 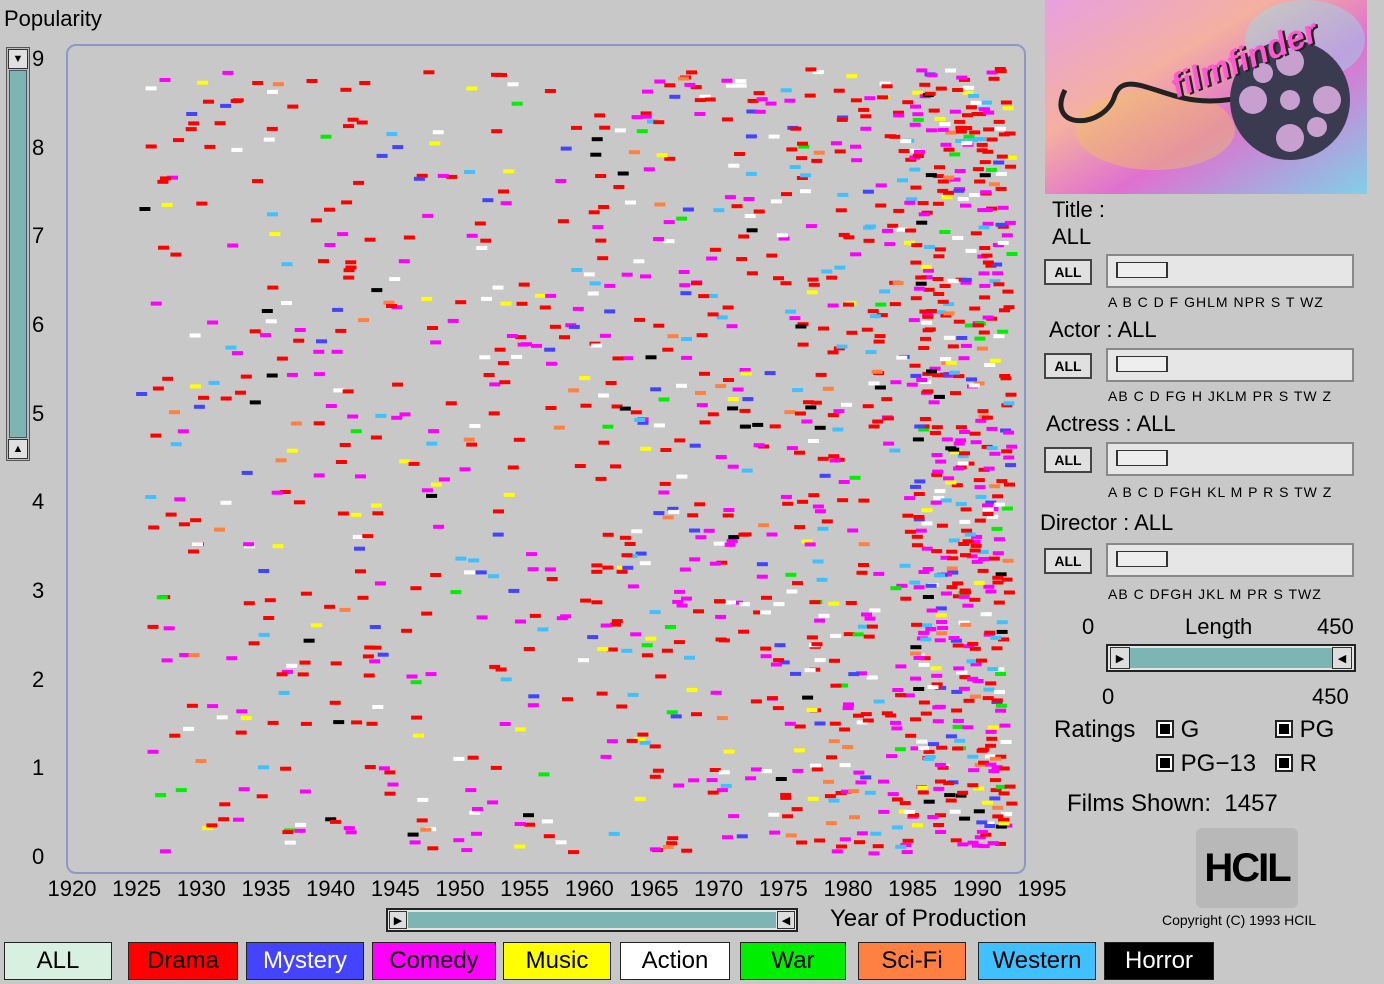 I want to click on genre-button-horror: Horror, so click(x=1159, y=961).